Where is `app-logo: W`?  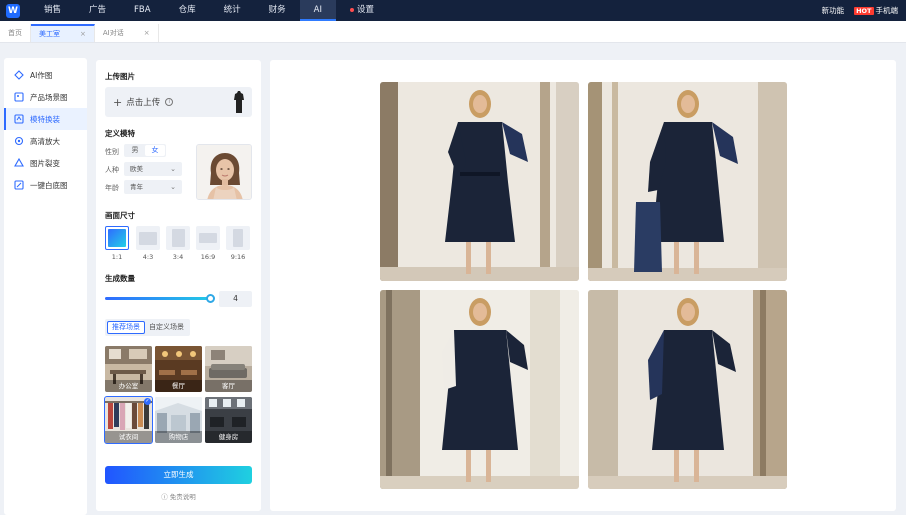
app-logo: W is located at coordinates (13, 10).